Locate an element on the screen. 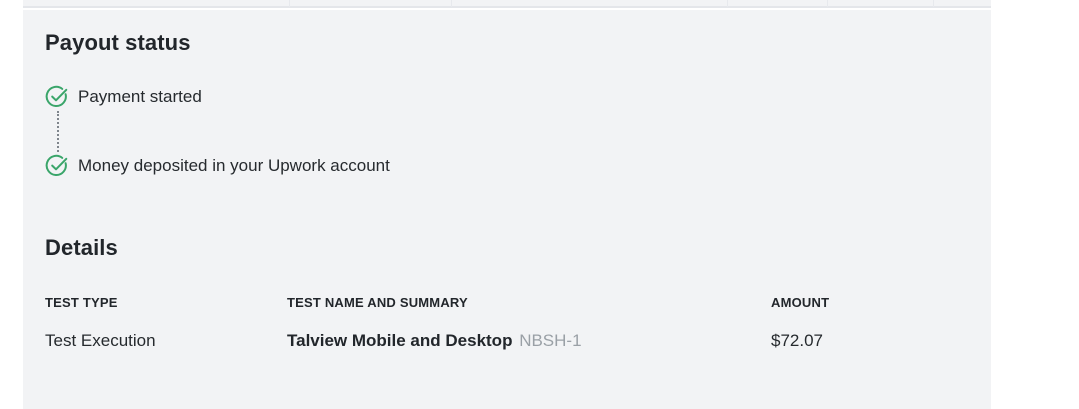 The width and height of the screenshot is (1079, 409). payout-step-payment-started: Payment started is located at coordinates (123, 97).